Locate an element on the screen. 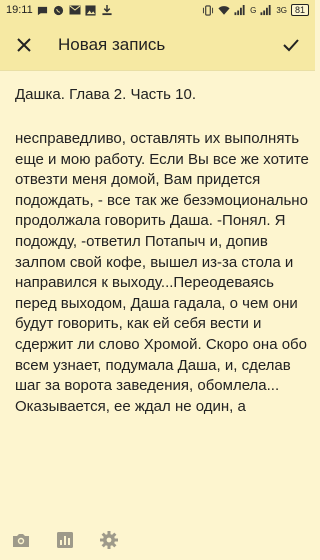 This screenshot has width=320, height=560. camera-button is located at coordinates (21, 540).